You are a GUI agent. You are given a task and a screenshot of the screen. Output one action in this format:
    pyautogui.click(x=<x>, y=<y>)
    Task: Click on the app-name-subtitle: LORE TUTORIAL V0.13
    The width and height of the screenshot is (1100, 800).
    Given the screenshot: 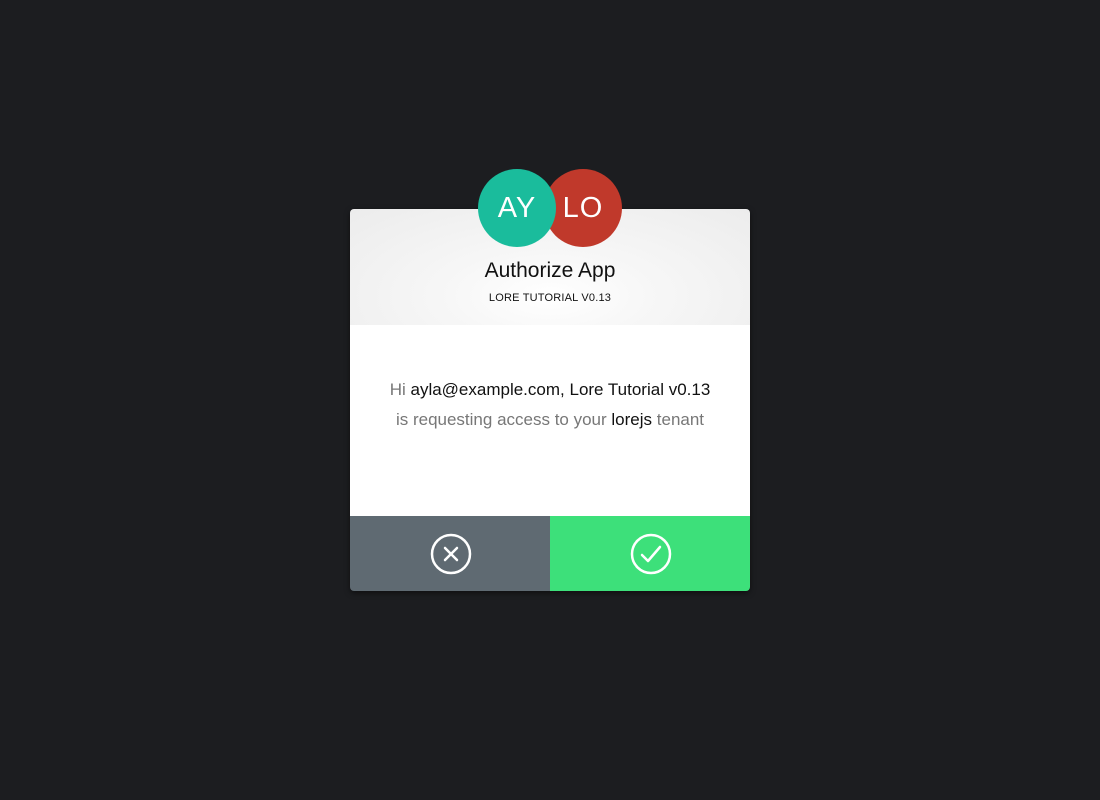 What is the action you would take?
    pyautogui.click(x=550, y=298)
    